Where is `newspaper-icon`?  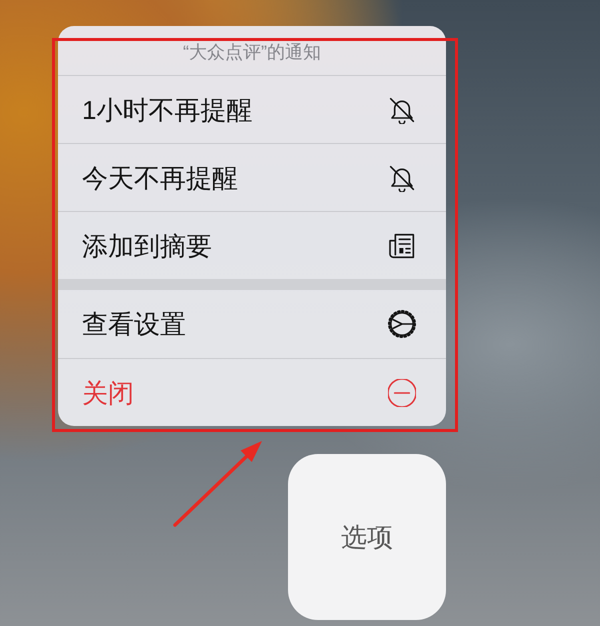 newspaper-icon is located at coordinates (402, 246).